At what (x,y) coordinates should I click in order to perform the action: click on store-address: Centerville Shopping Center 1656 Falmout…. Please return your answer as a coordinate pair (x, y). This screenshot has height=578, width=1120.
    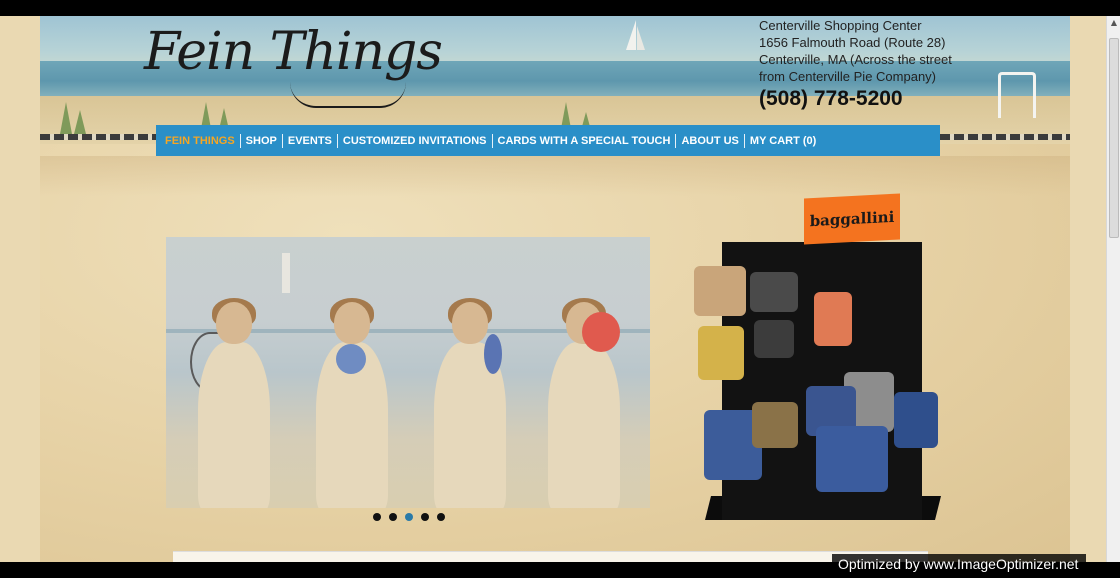
    Looking at the image, I should click on (855, 51).